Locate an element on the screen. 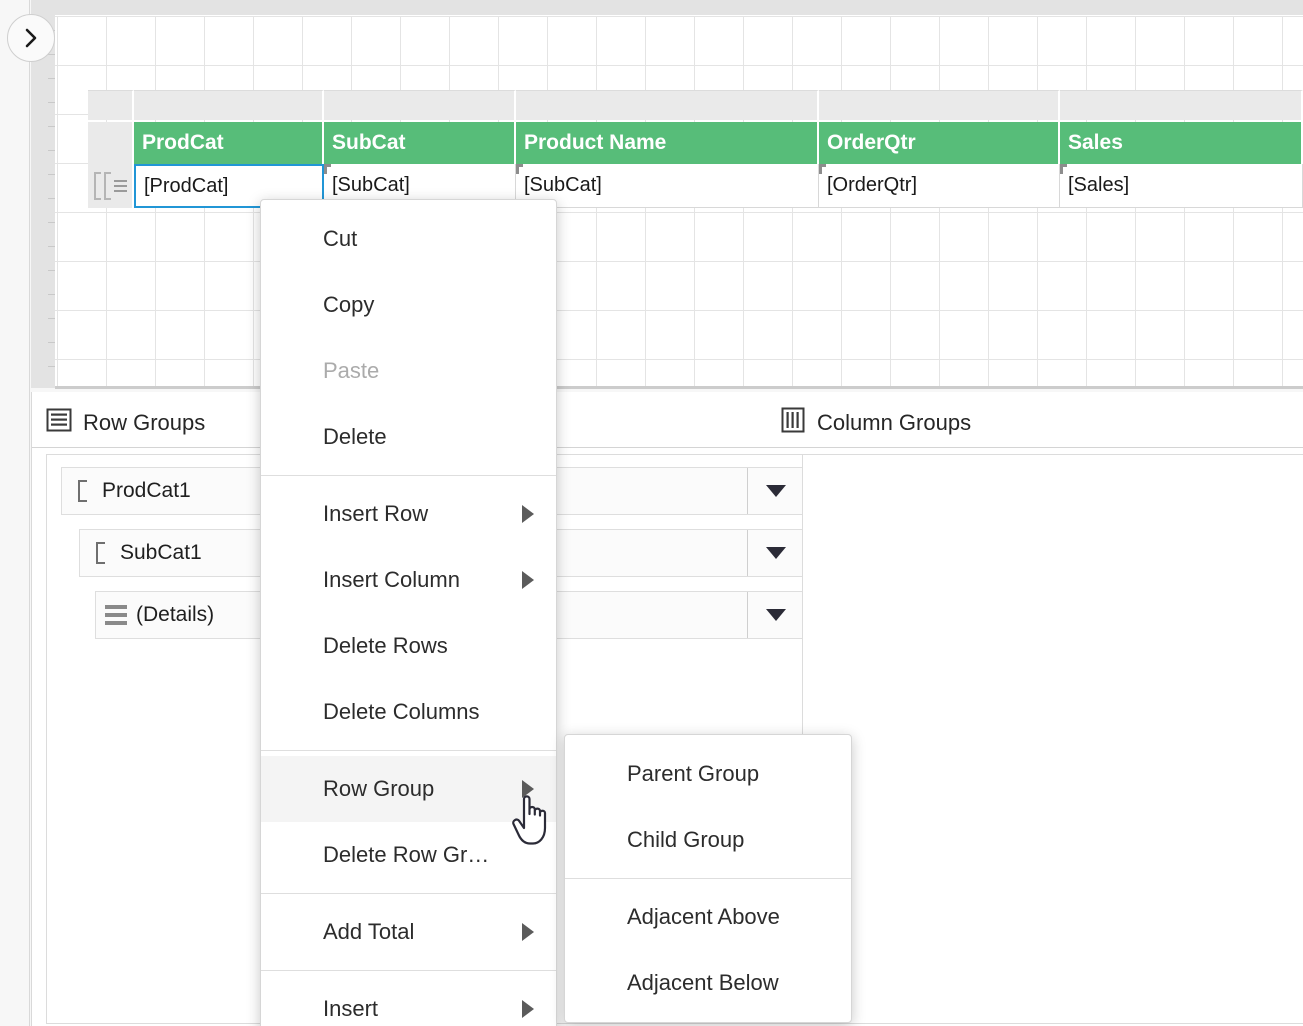 The width and height of the screenshot is (1303, 1026). grouping-pane-headerbar: Row Groups Column Groups is located at coordinates (667, 423).